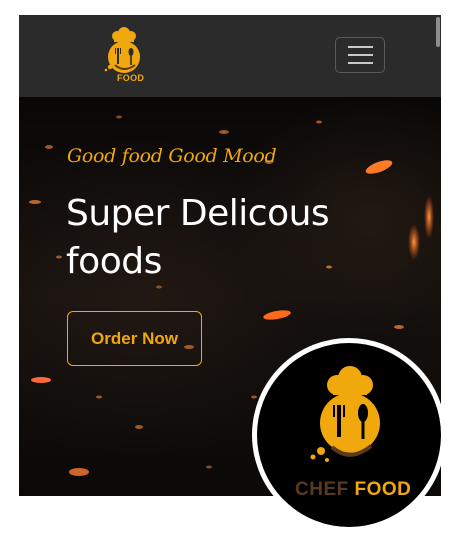 The image size is (463, 538). What do you see at coordinates (230, 56) in the screenshot?
I see `navbar: FOOD` at bounding box center [230, 56].